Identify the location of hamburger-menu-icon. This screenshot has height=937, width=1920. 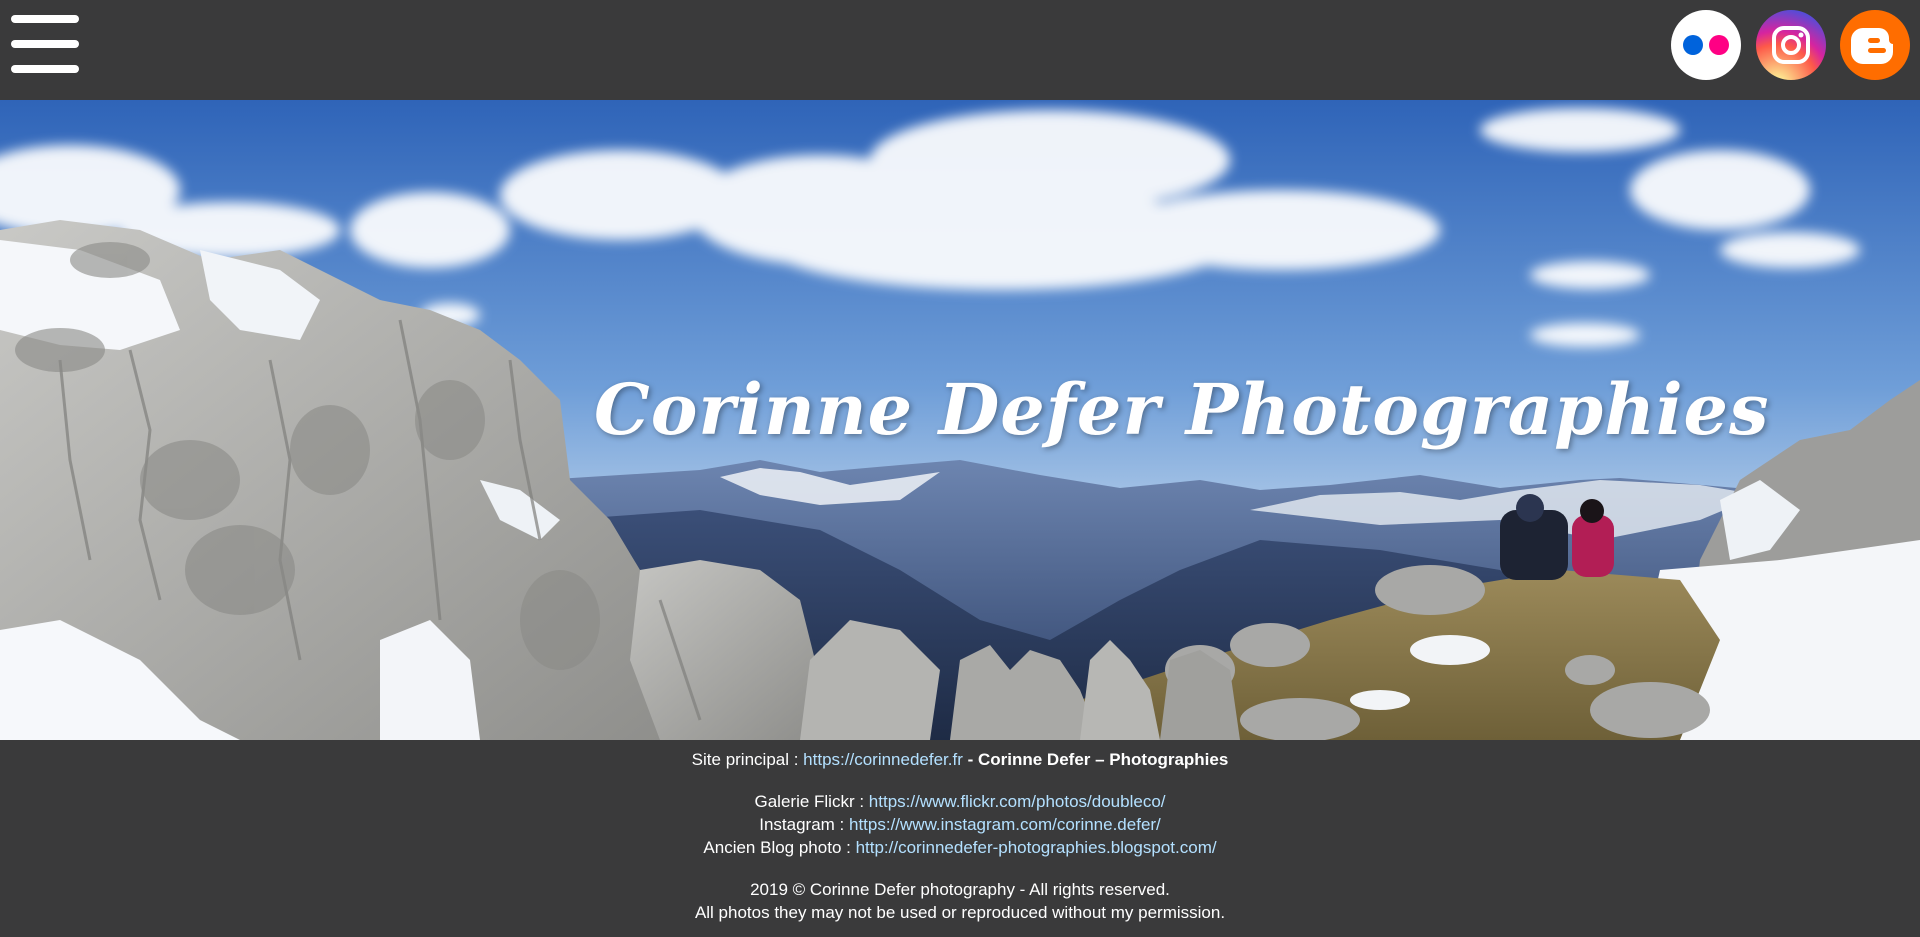
(45, 44).